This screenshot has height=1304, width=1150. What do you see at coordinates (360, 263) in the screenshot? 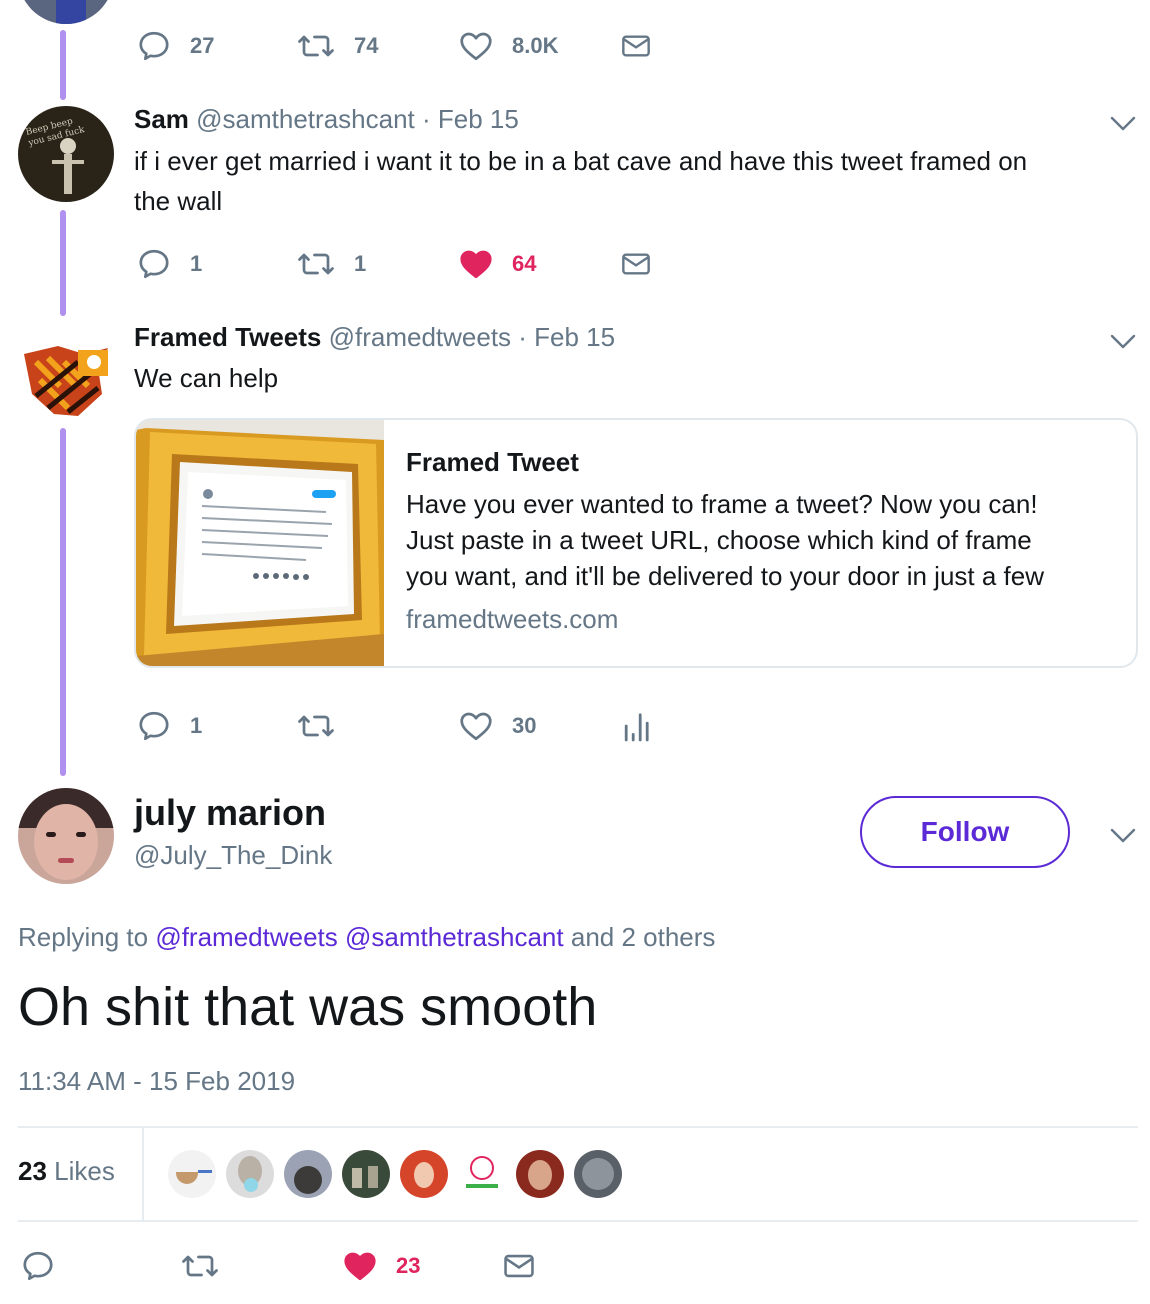
I see `retweet-count: 1` at bounding box center [360, 263].